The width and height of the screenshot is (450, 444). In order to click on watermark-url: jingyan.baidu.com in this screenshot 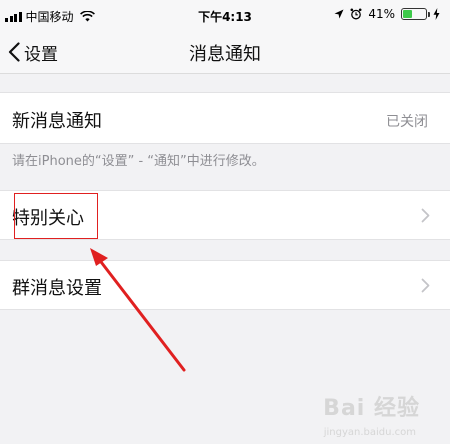, I will do `click(369, 432)`.